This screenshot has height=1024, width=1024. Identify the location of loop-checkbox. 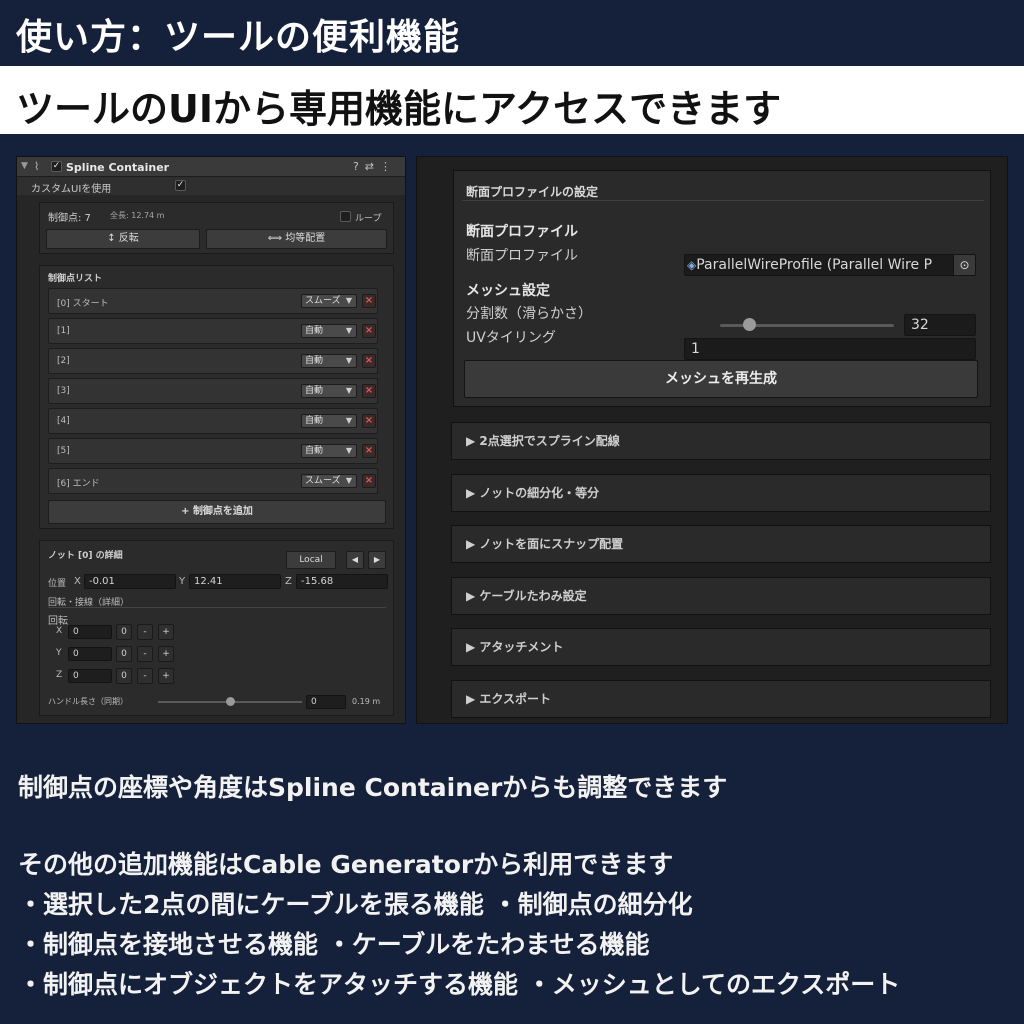
(345, 216).